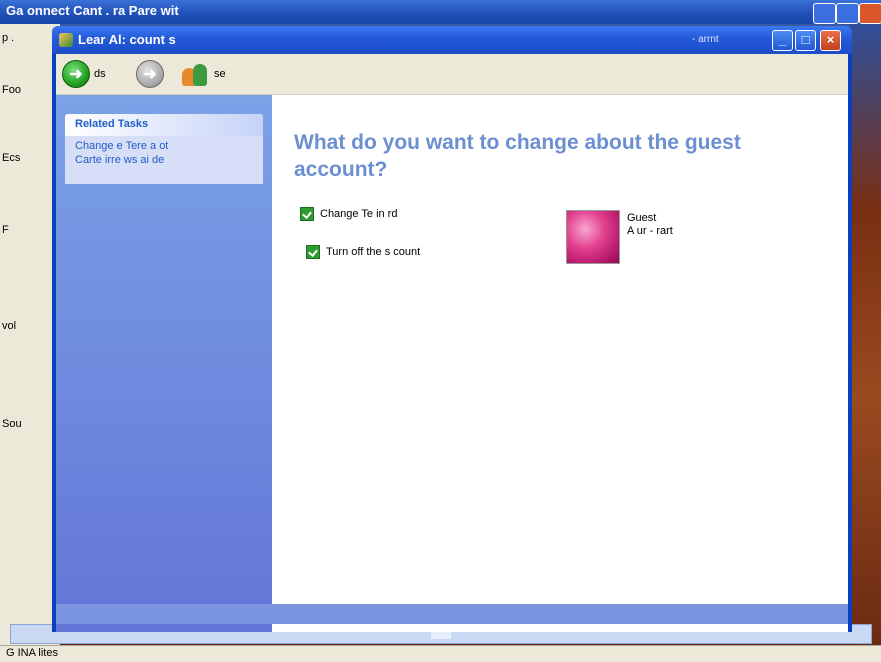  I want to click on titlebar-right-text: - arrnt, so click(705, 39).